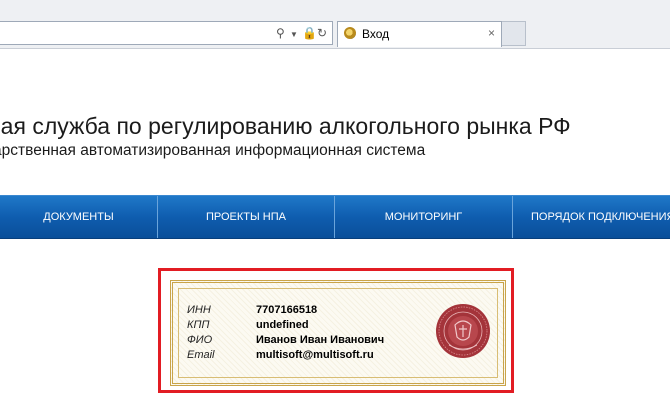 Image resolution: width=670 pixels, height=400 pixels. I want to click on cert-label: ИНН, so click(199, 310).